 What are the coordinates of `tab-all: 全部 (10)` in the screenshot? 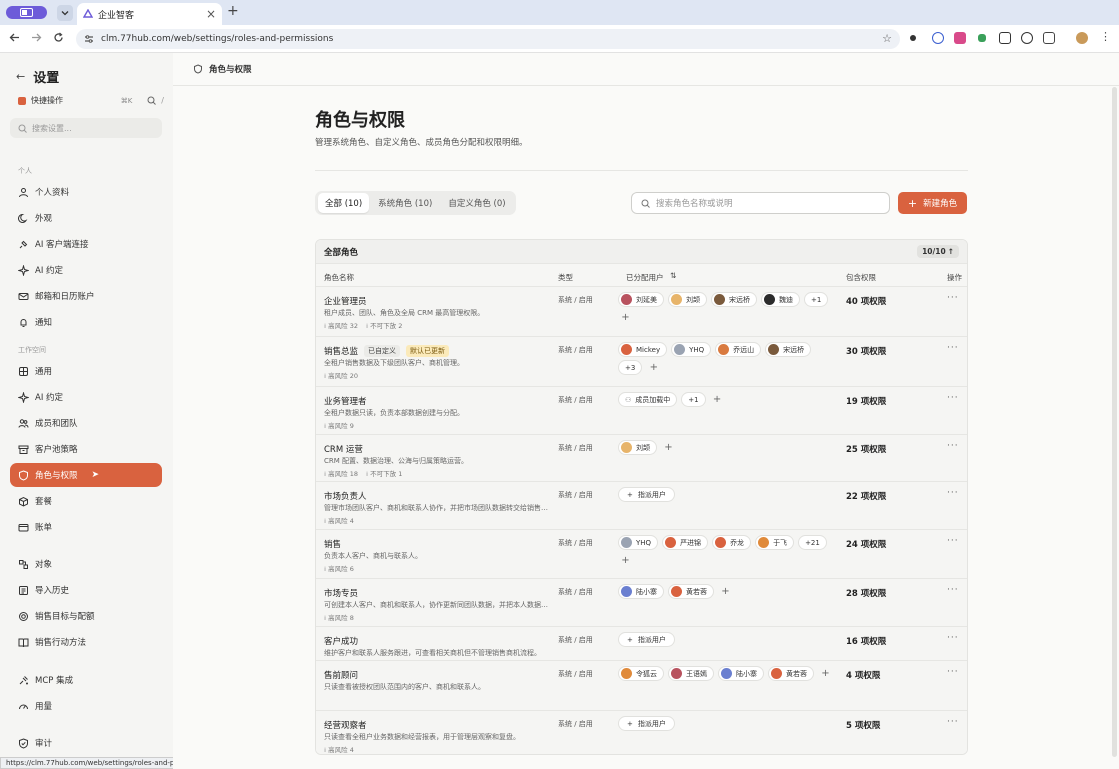 It's located at (344, 203).